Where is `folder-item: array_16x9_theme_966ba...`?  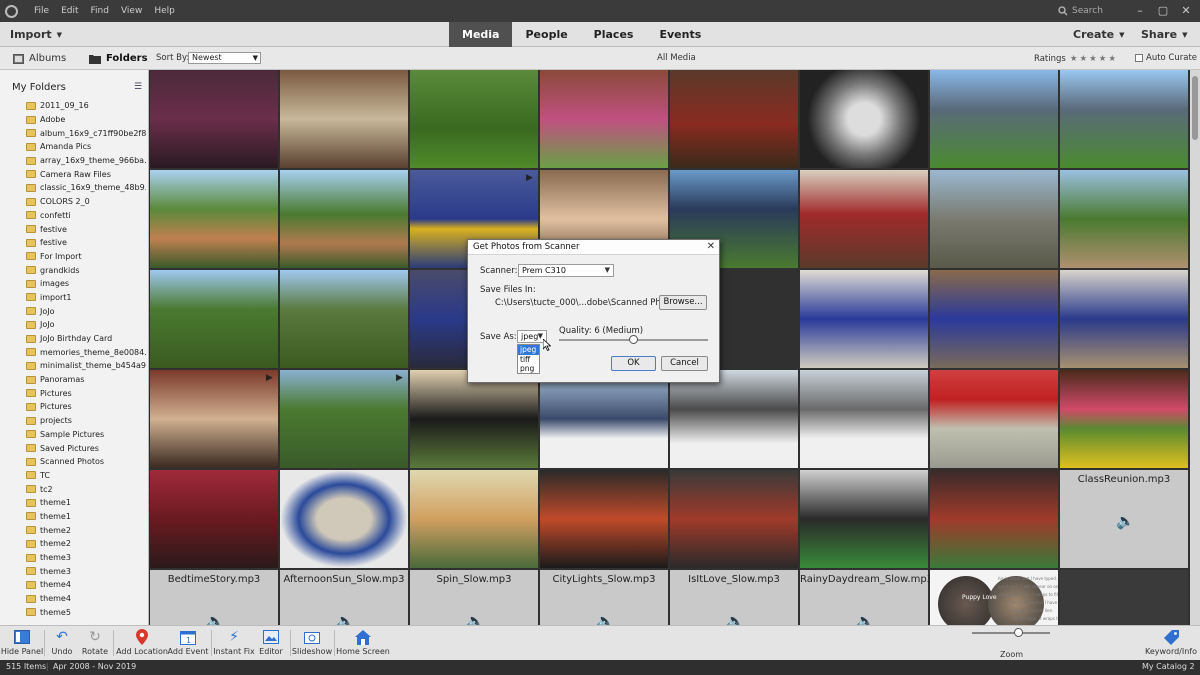 folder-item: array_16x9_theme_966ba... is located at coordinates (86, 161).